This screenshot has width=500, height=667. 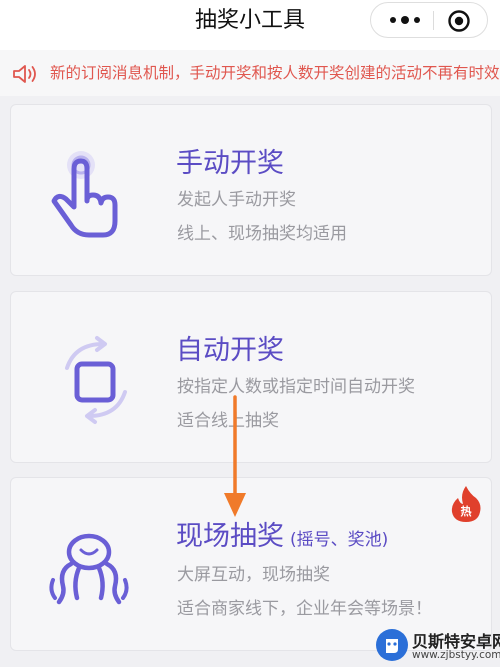 I want to click on notice-text: 新的订阅消息机制，手动开奖和按人数开奖创建的活动不再有时效, so click(x=275, y=73).